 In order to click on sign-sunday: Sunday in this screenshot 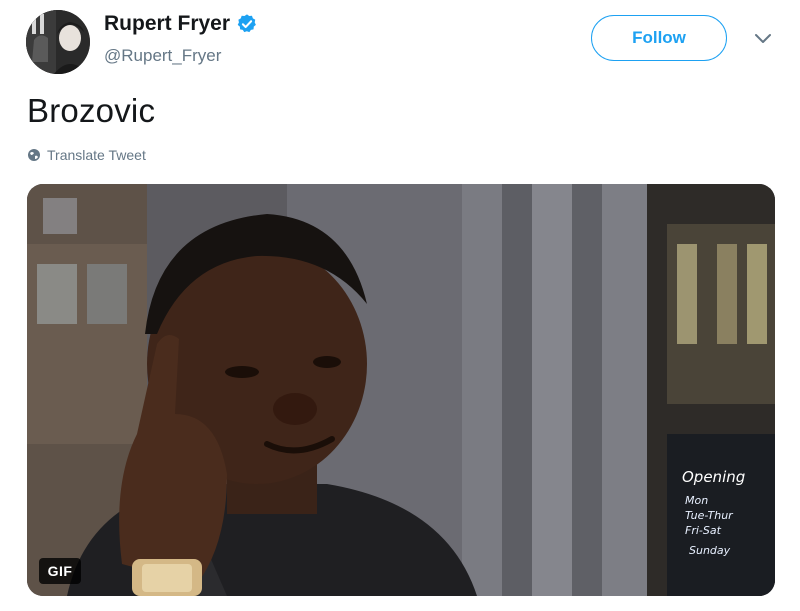, I will do `click(710, 550)`.